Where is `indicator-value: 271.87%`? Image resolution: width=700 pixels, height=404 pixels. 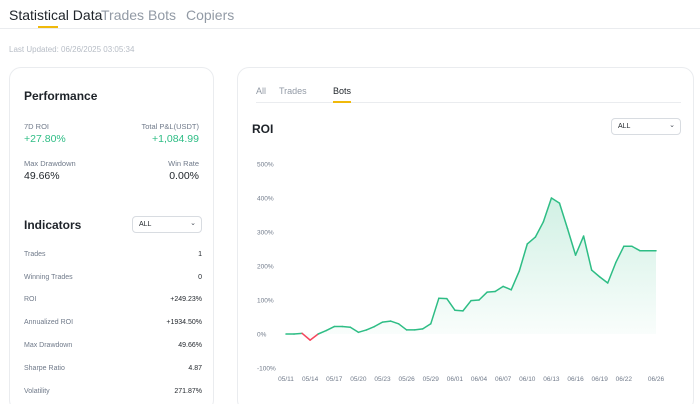 indicator-value: 271.87% is located at coordinates (188, 391).